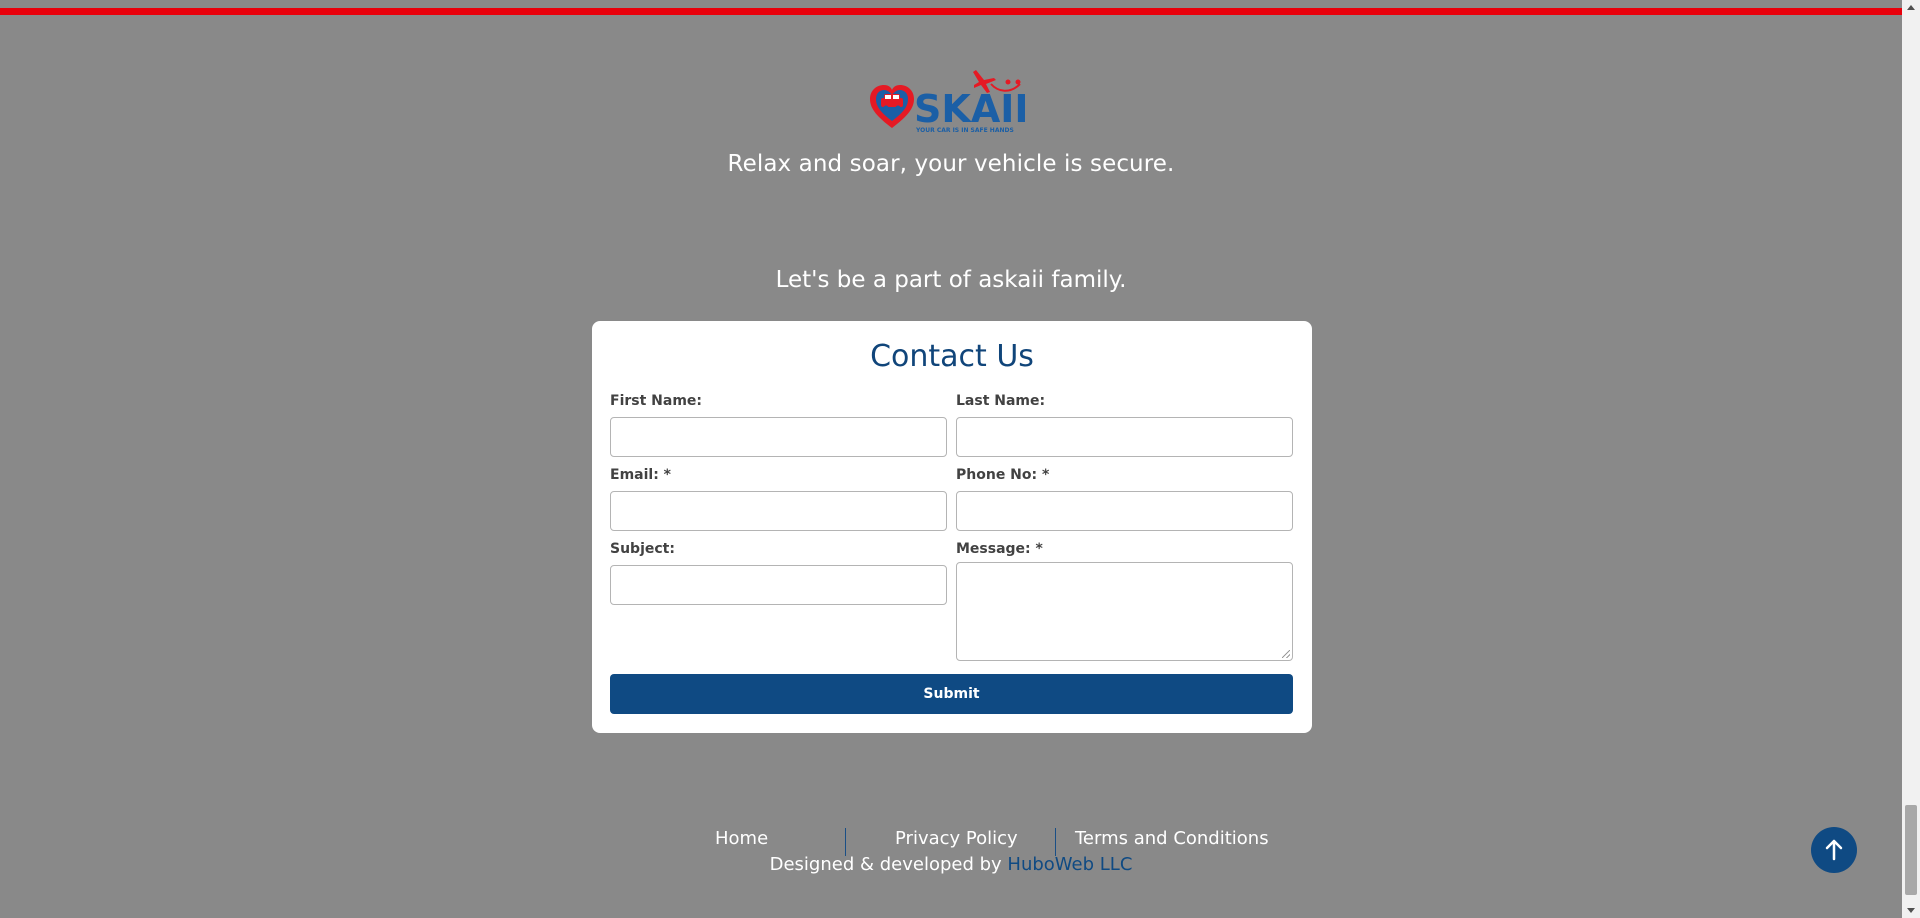 This screenshot has width=1920, height=918. What do you see at coordinates (642, 549) in the screenshot?
I see `subject-label: Subject:` at bounding box center [642, 549].